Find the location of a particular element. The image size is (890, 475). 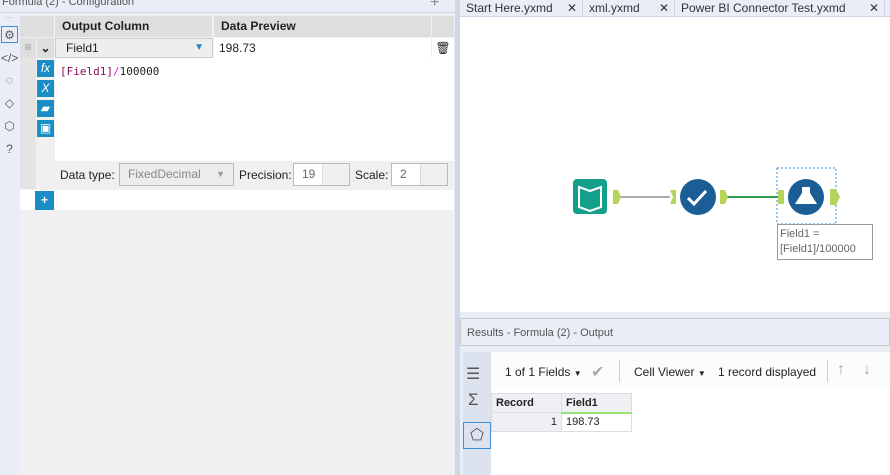

tab-xml: xml.yxmd ✕ is located at coordinates (629, 8).